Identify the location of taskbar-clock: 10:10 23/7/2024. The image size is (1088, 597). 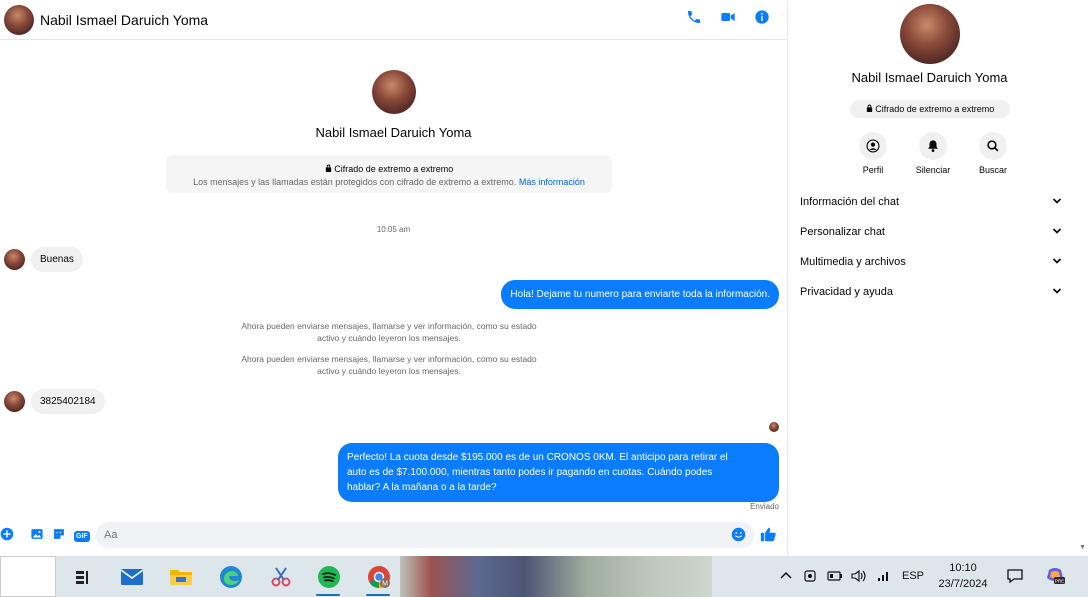
(963, 576).